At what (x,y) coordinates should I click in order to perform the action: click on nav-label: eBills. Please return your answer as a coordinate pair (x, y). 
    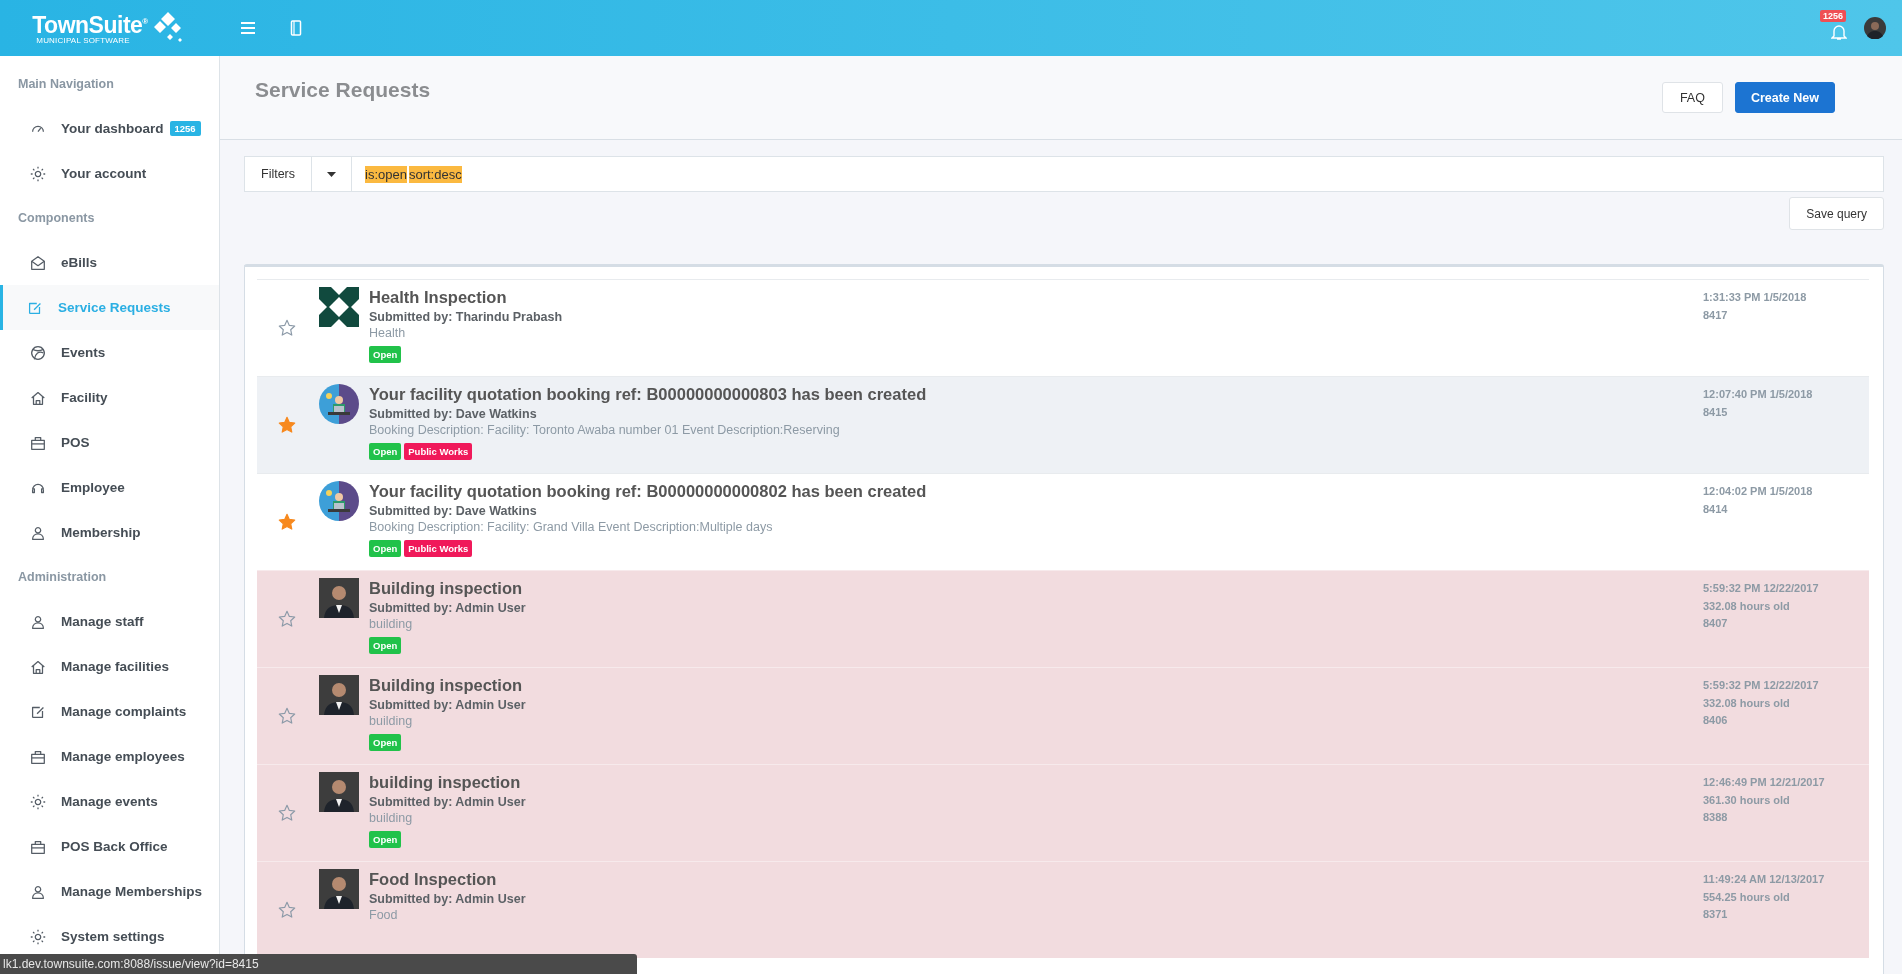
    Looking at the image, I should click on (79, 262).